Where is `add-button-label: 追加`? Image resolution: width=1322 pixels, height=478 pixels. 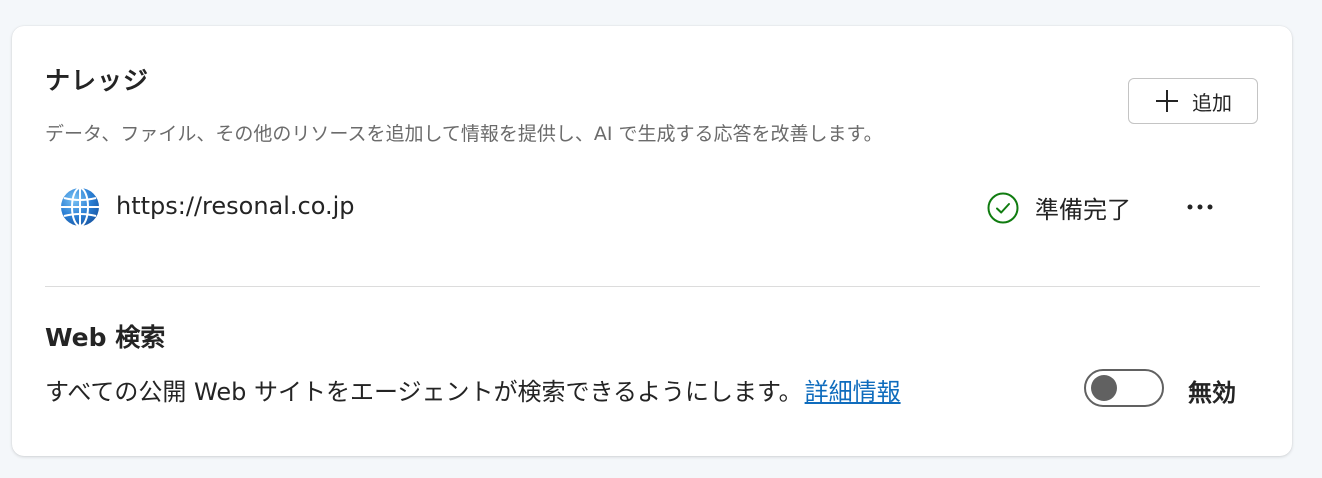
add-button-label: 追加 is located at coordinates (1212, 102).